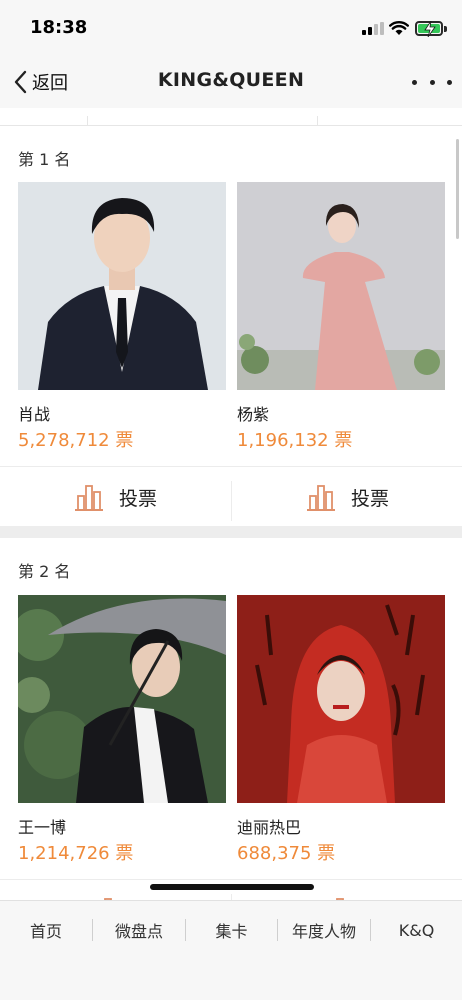 Image resolution: width=462 pixels, height=1000 pixels. I want to click on rank-label: 第 1 名, so click(44, 159).